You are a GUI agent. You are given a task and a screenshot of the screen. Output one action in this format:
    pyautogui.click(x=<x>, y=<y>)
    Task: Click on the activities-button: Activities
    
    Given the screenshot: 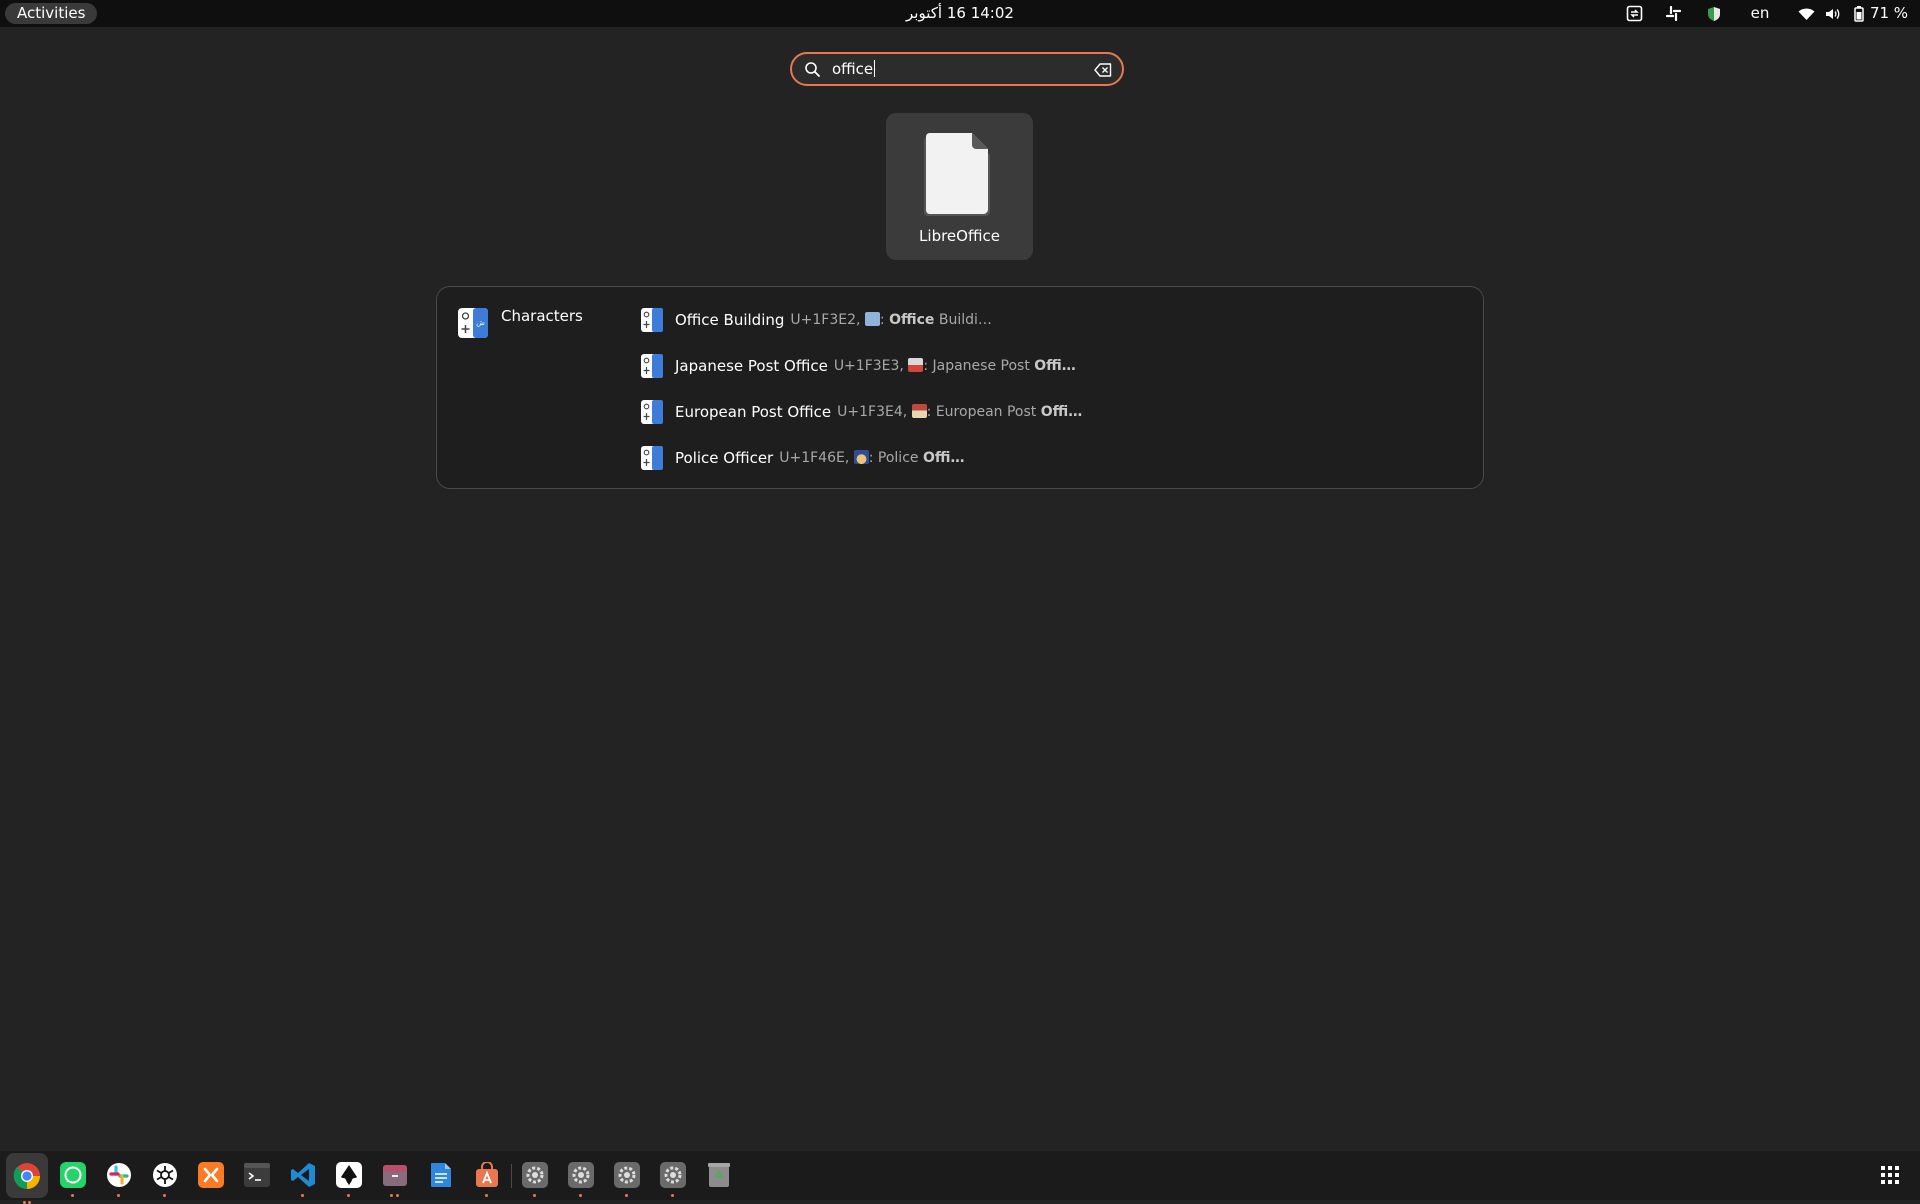 What is the action you would take?
    pyautogui.click(x=51, y=13)
    